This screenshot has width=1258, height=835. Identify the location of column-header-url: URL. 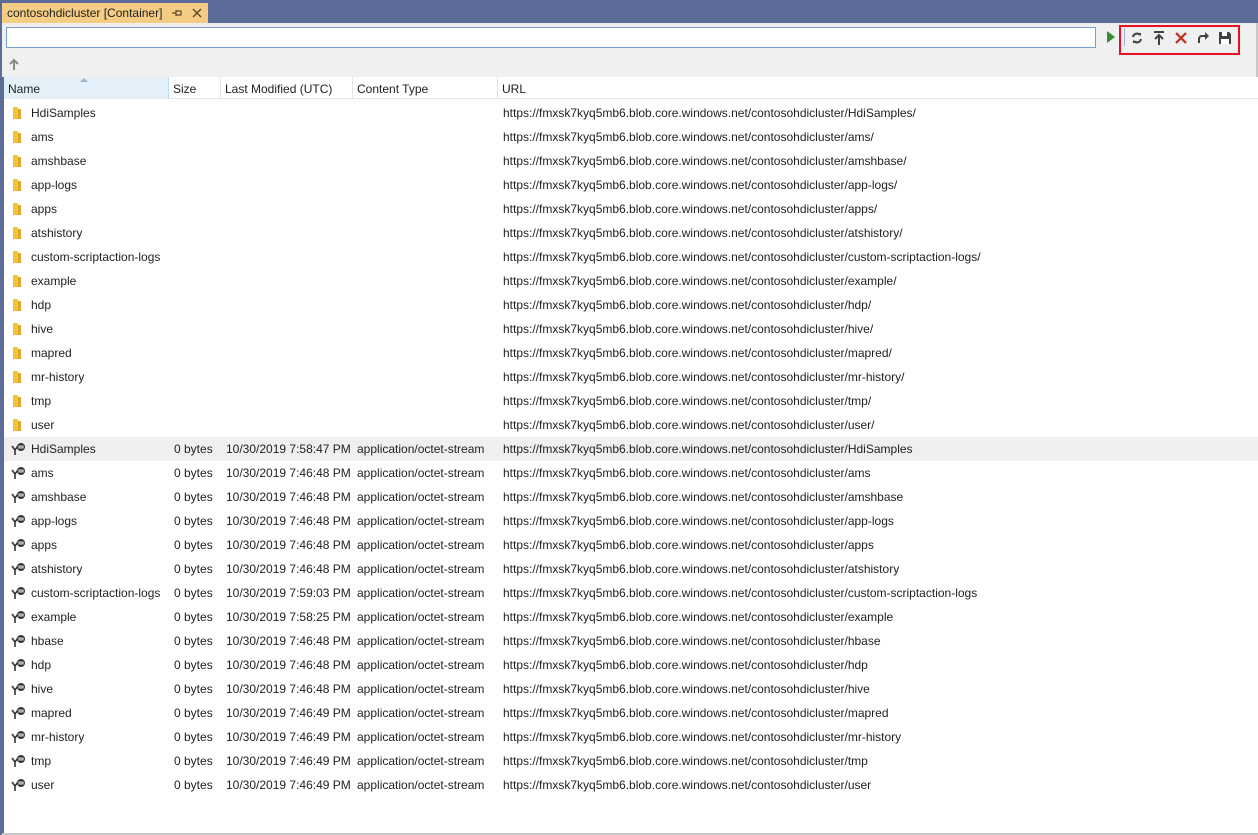
(878, 88).